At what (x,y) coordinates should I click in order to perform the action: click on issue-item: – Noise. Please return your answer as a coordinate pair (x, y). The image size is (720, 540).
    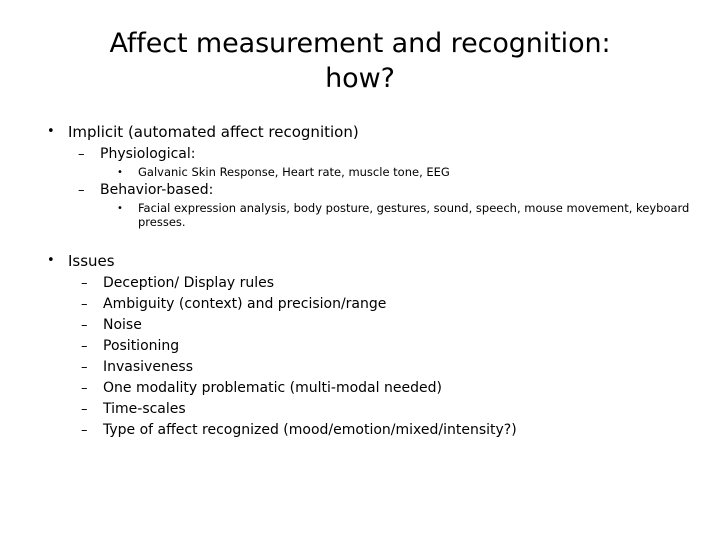
    Looking at the image, I should click on (360, 325).